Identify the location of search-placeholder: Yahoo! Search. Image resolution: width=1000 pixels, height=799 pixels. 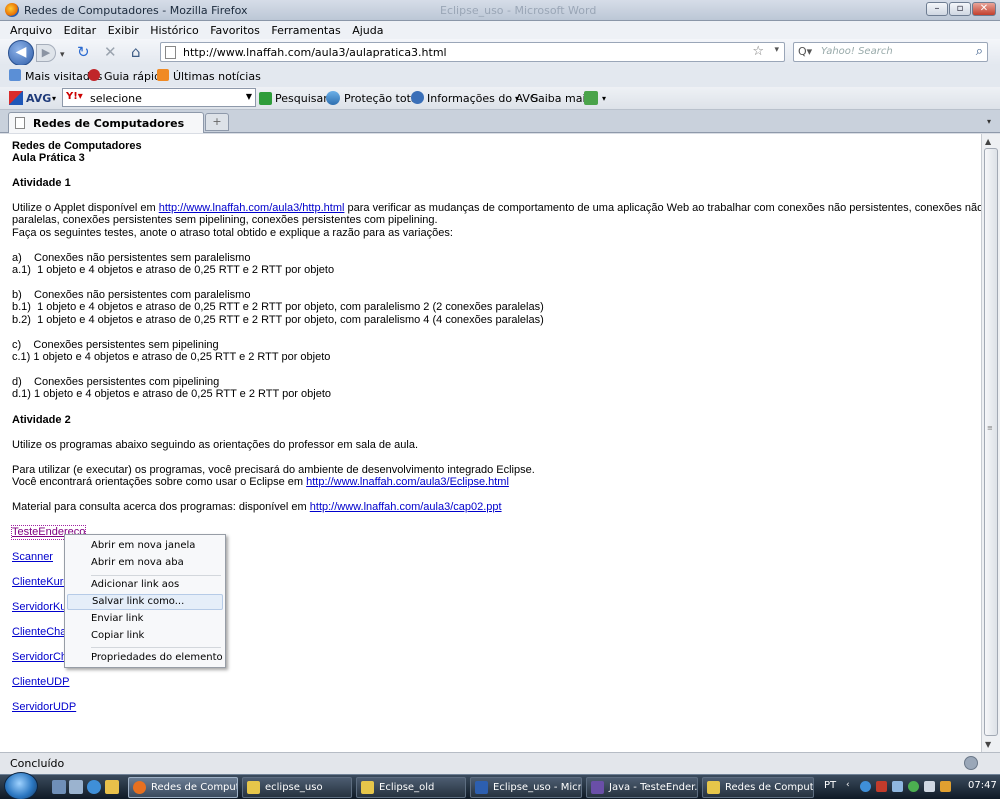
(857, 51).